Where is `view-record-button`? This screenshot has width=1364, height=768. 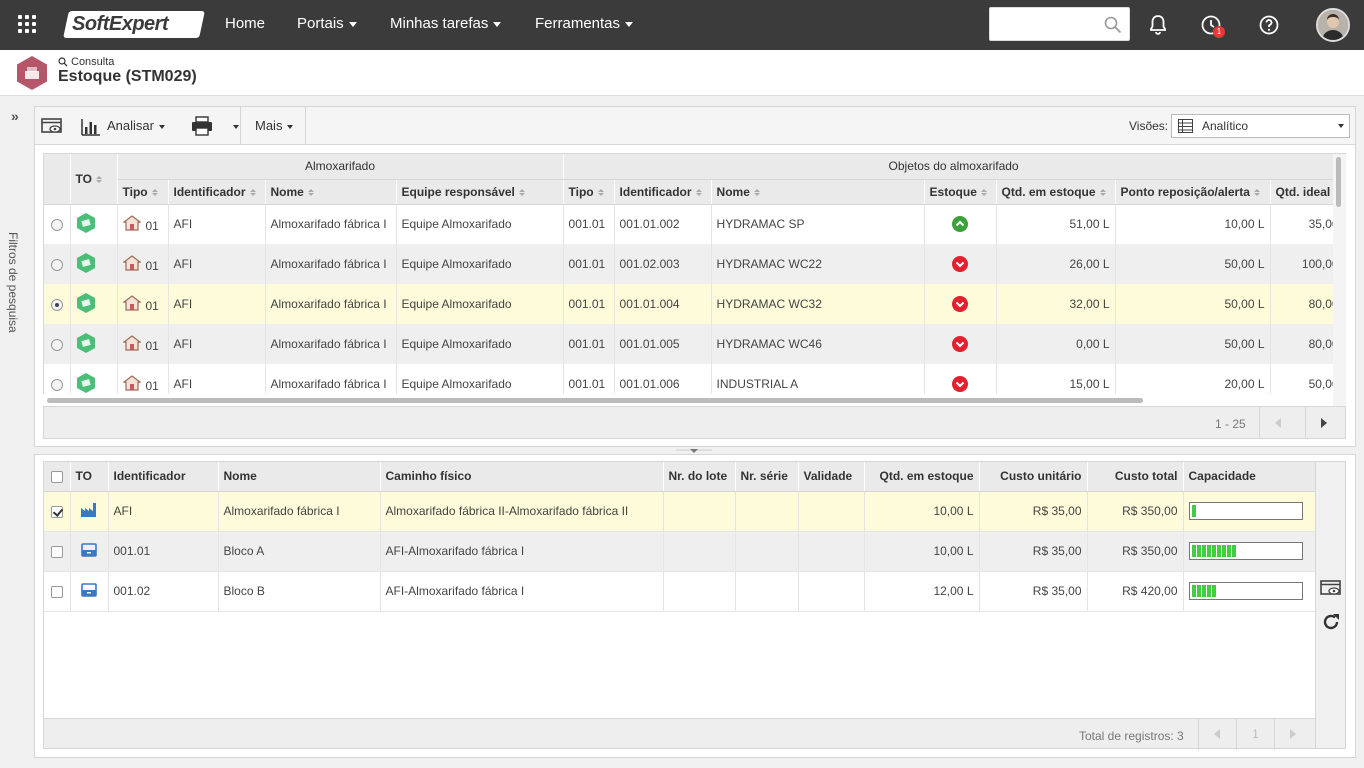 view-record-button is located at coordinates (52, 125).